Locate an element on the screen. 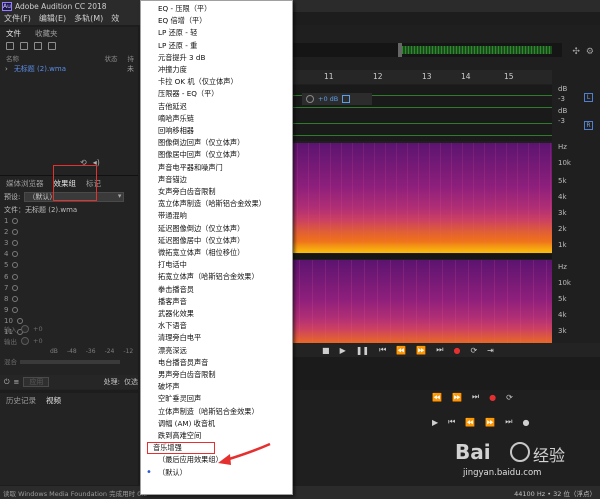 The width and height of the screenshot is (600, 499). waveform-lanes: +0 dB is located at coordinates (422, 113).